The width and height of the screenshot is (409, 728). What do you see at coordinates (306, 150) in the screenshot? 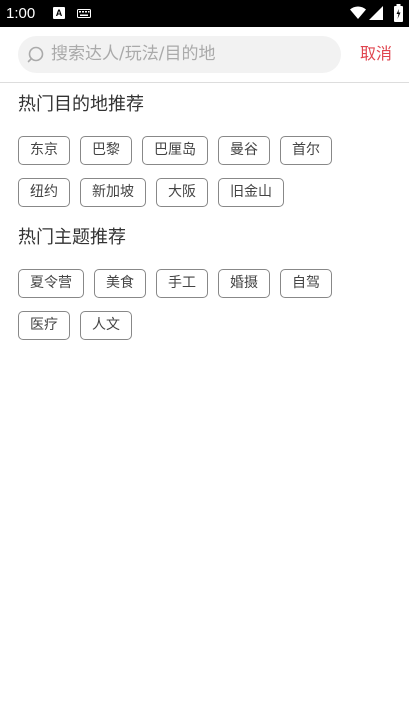
I see `destination-tag: 首尔` at bounding box center [306, 150].